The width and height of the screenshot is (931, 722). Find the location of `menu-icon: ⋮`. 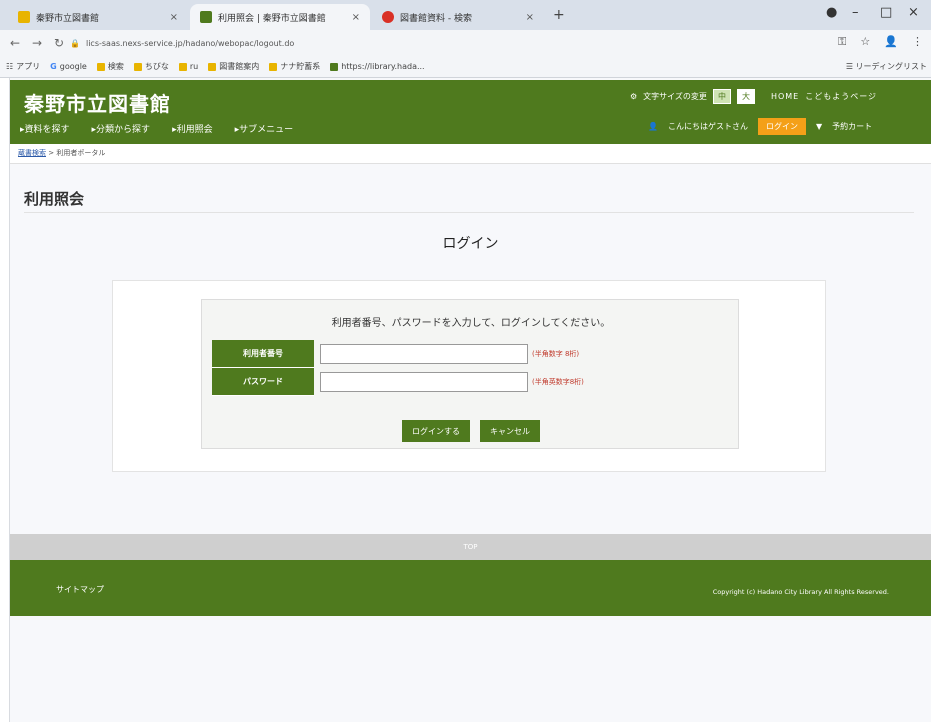

menu-icon: ⋮ is located at coordinates (917, 42).